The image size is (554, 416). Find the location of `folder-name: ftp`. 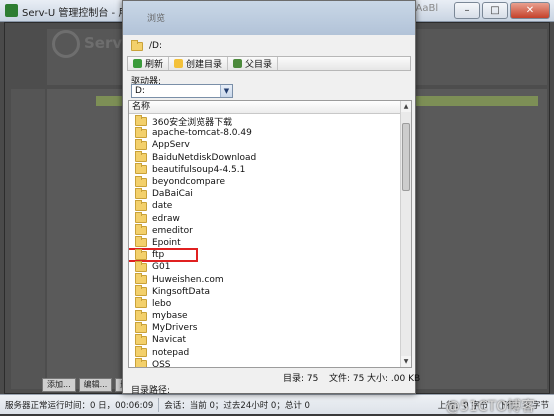

folder-name: ftp is located at coordinates (158, 255).